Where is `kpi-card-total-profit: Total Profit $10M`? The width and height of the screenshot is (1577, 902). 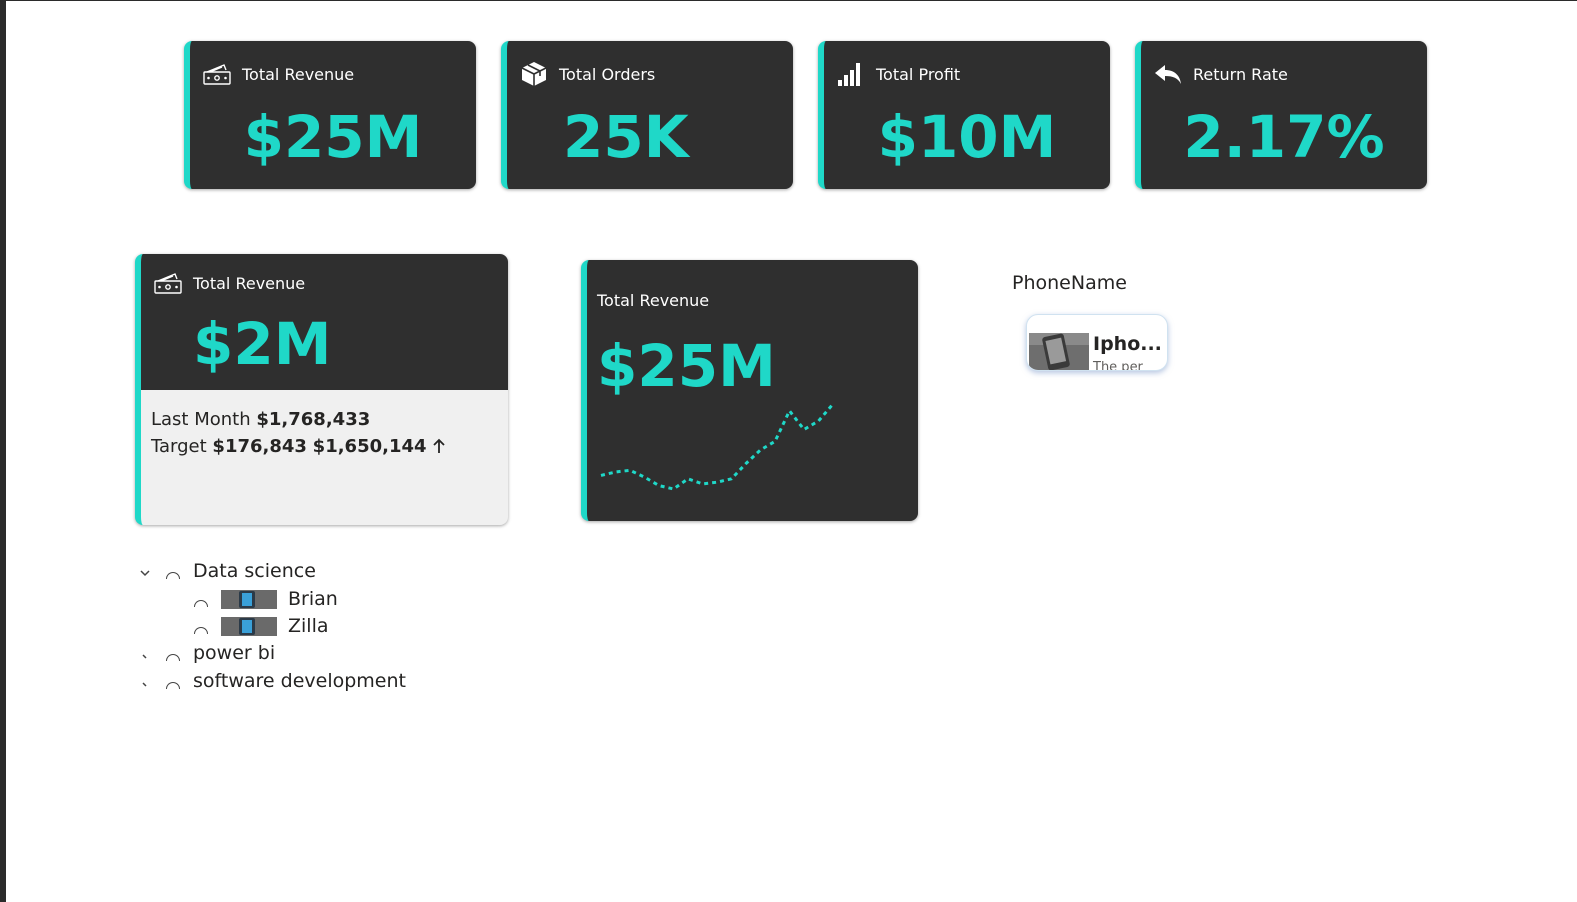 kpi-card-total-profit: Total Profit $10M is located at coordinates (964, 115).